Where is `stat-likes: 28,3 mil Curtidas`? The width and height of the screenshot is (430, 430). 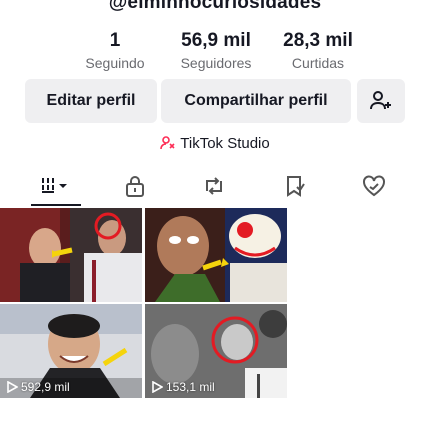
stat-likes: 28,3 mil Curtidas is located at coordinates (318, 50).